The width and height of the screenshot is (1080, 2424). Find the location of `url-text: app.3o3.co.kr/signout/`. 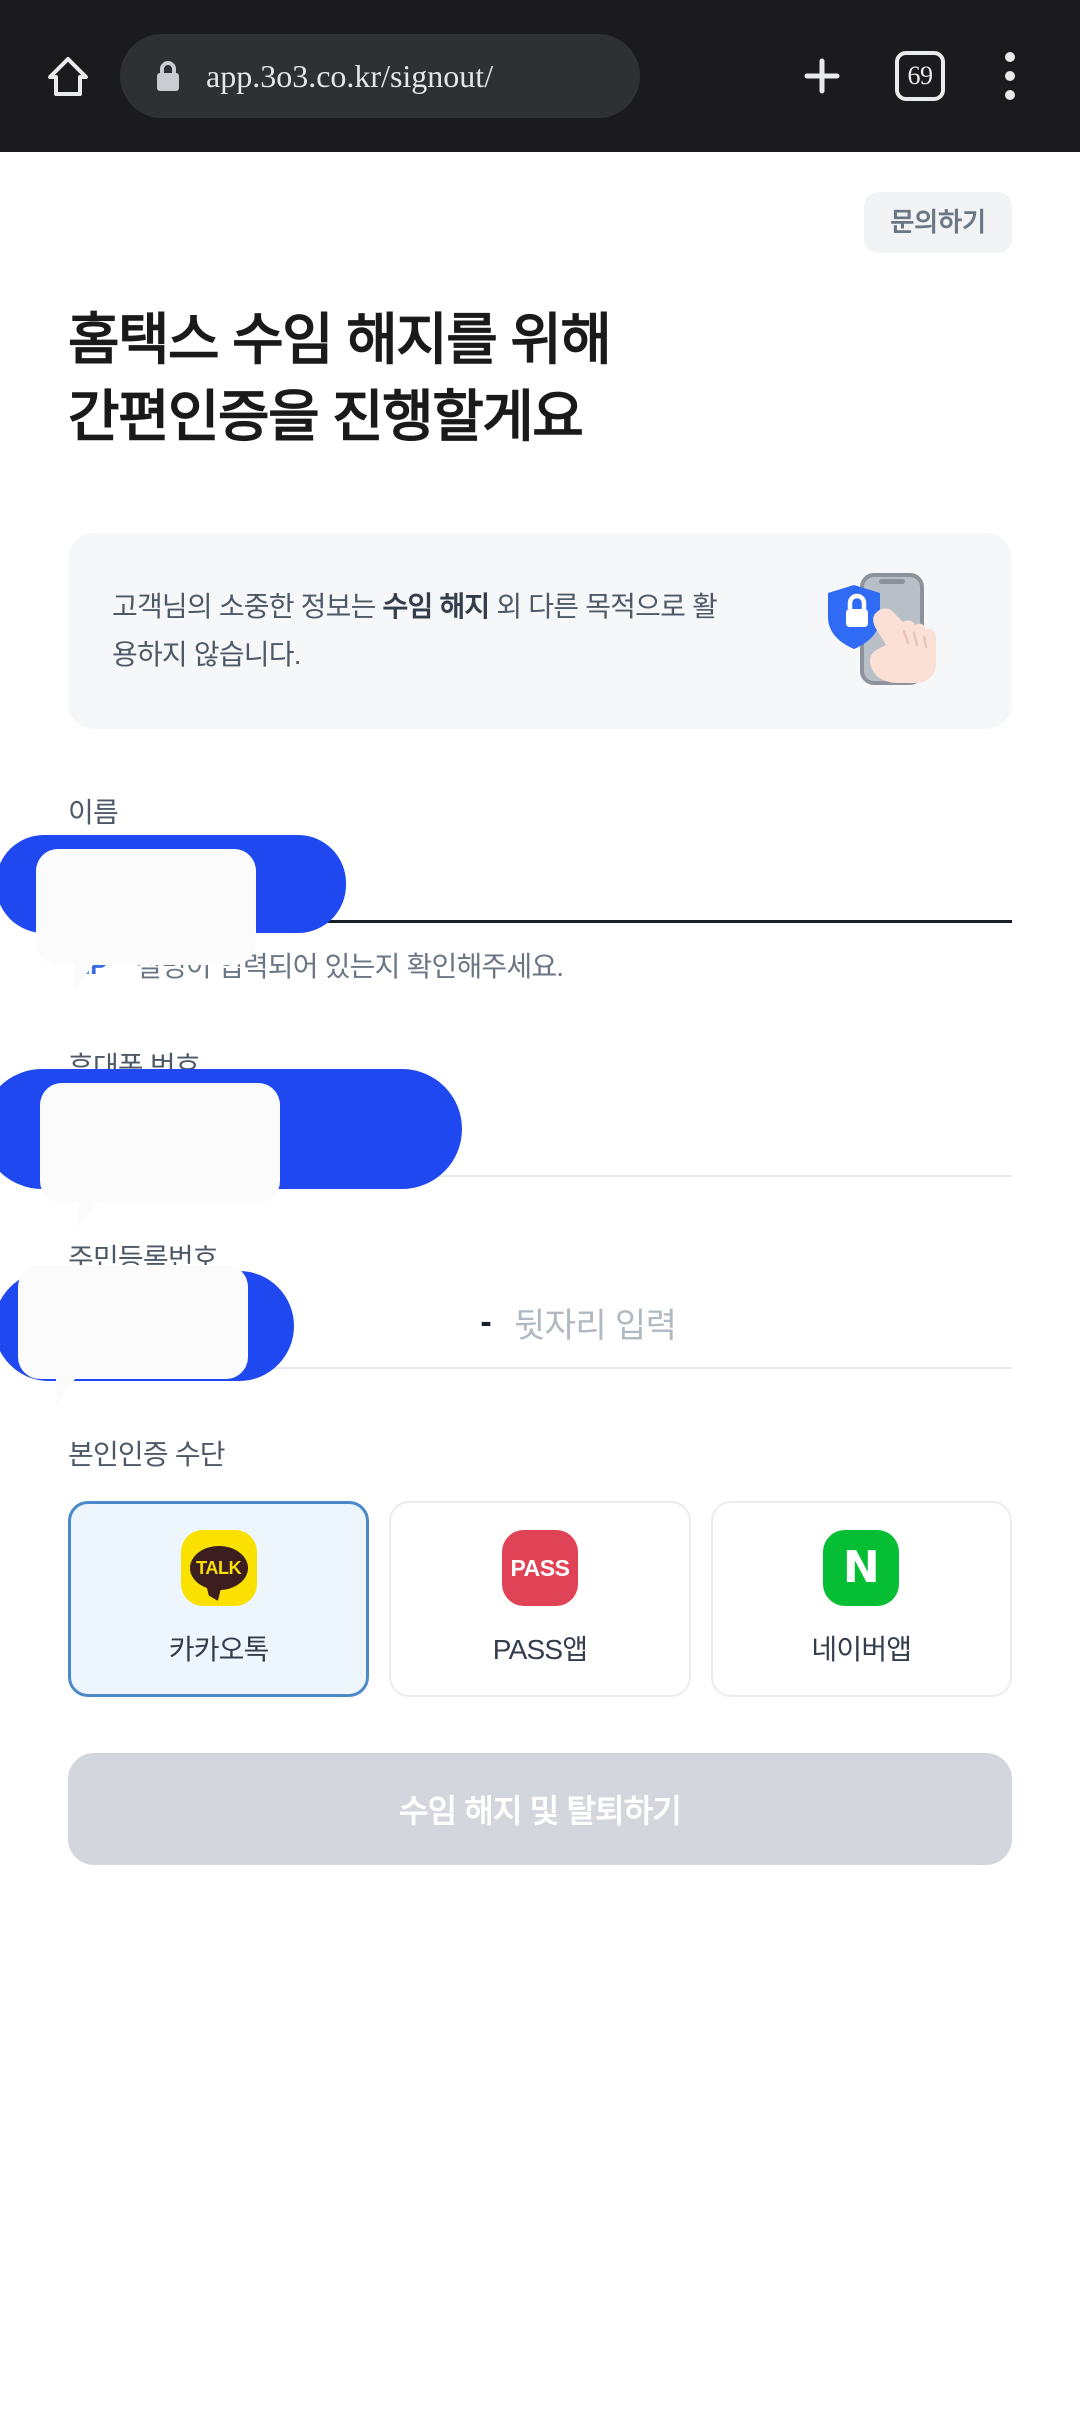

url-text: app.3o3.co.kr/signout/ is located at coordinates (350, 75).